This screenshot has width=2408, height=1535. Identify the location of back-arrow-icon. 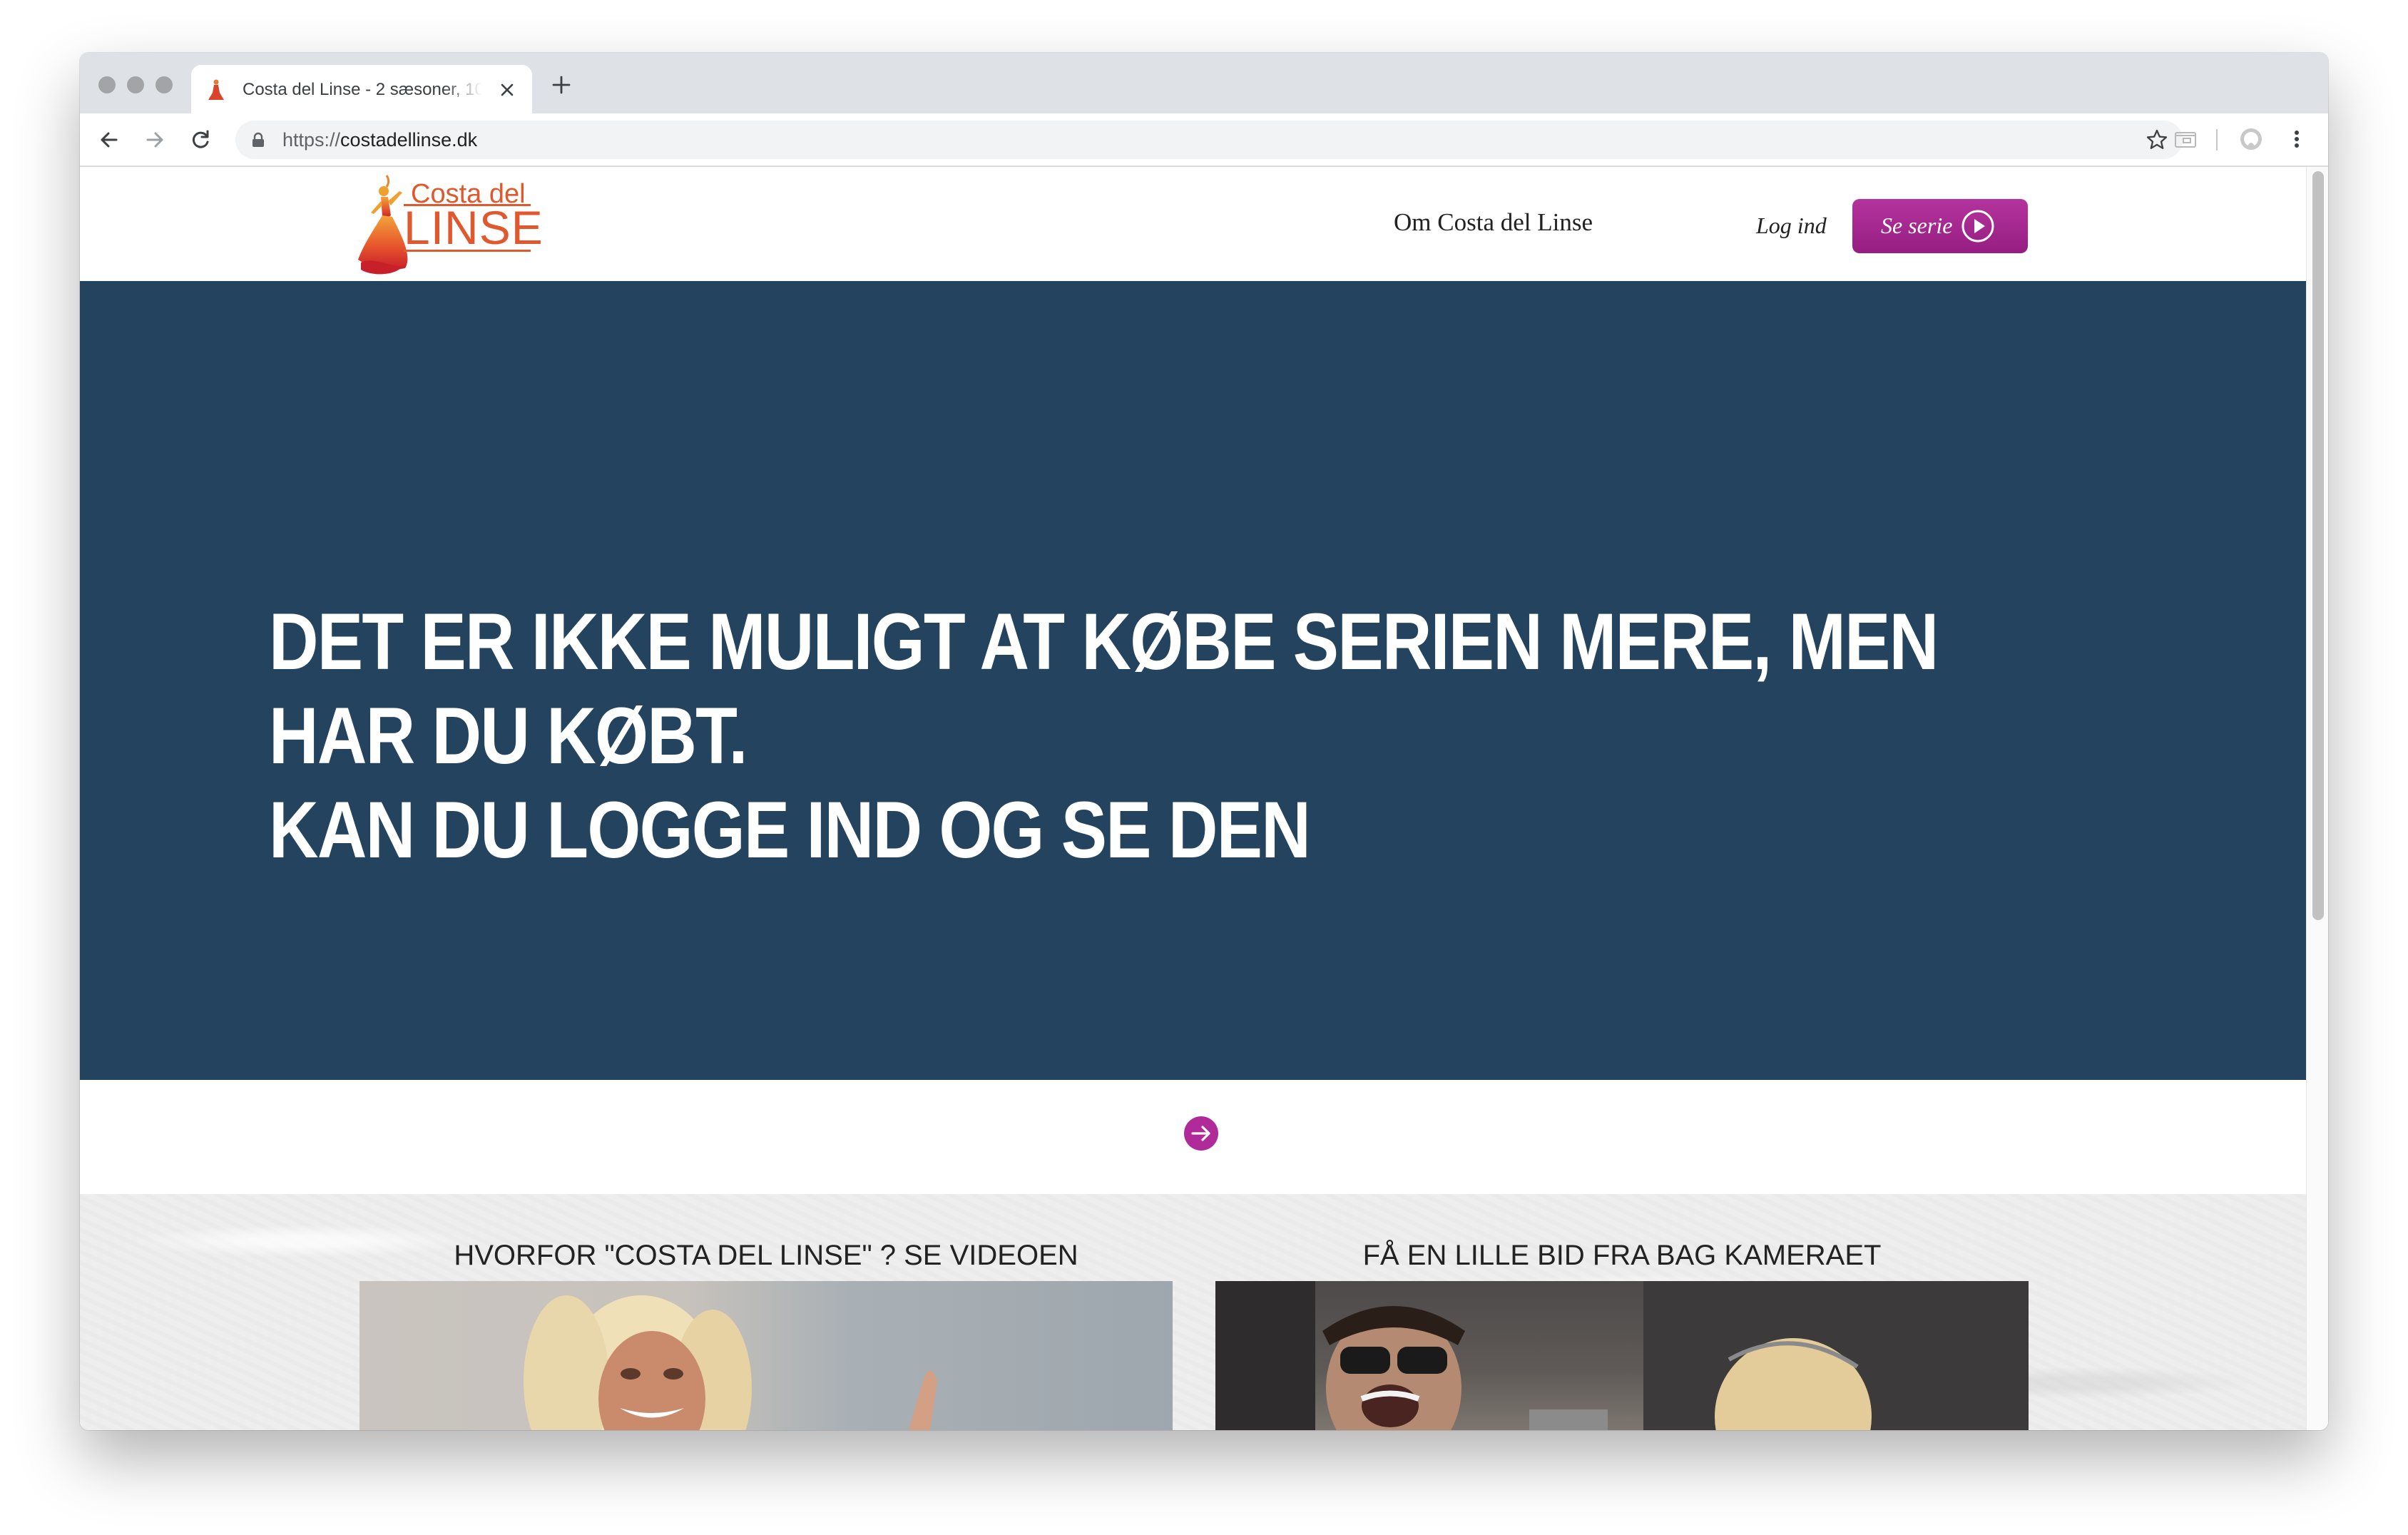
(109, 140).